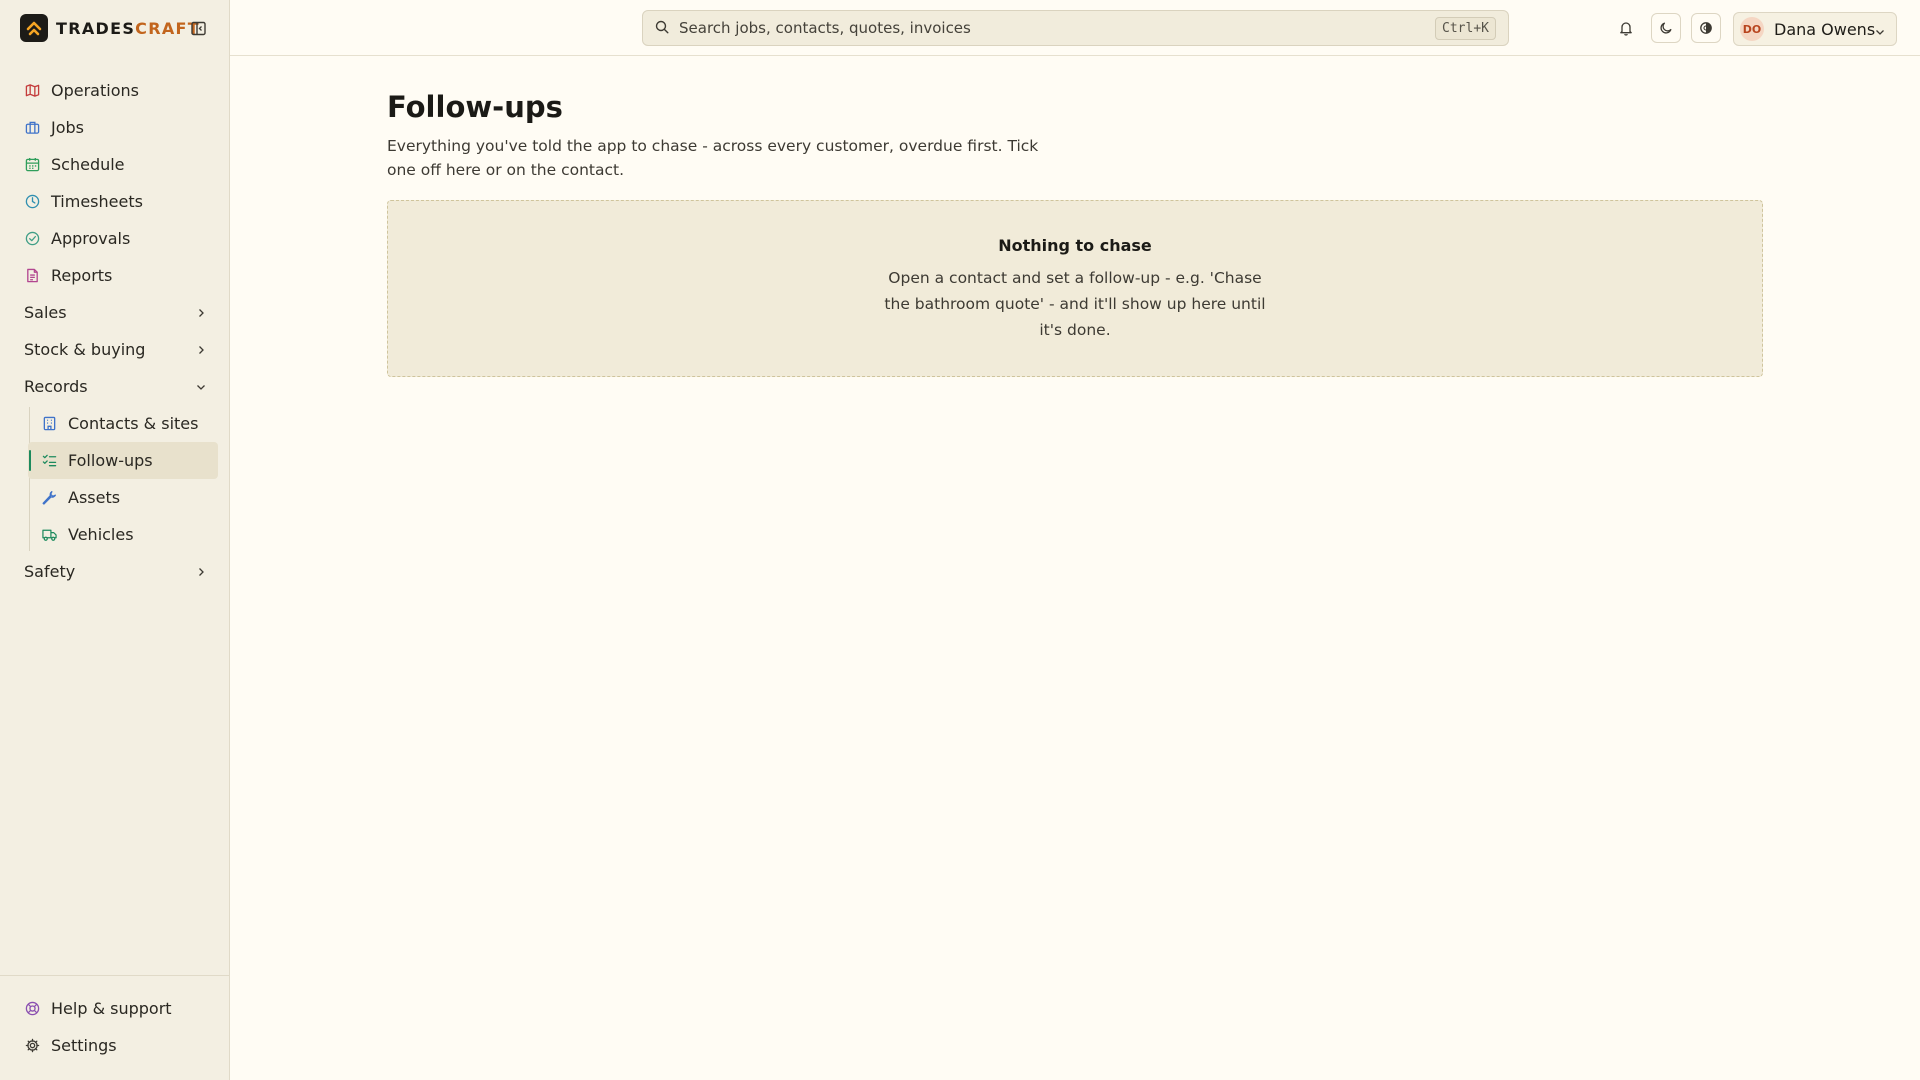 This screenshot has height=1080, width=1920. Describe the element at coordinates (67, 127) in the screenshot. I see `sidebar-item-label: Jobs` at that location.